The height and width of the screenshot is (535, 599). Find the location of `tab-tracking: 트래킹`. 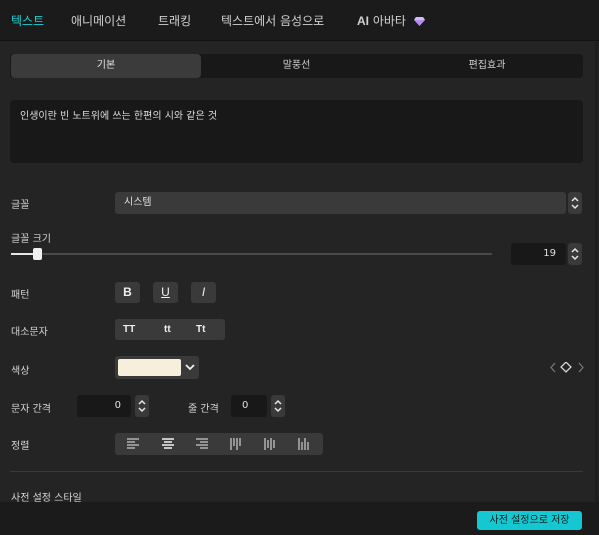

tab-tracking: 트래킹 is located at coordinates (174, 20).